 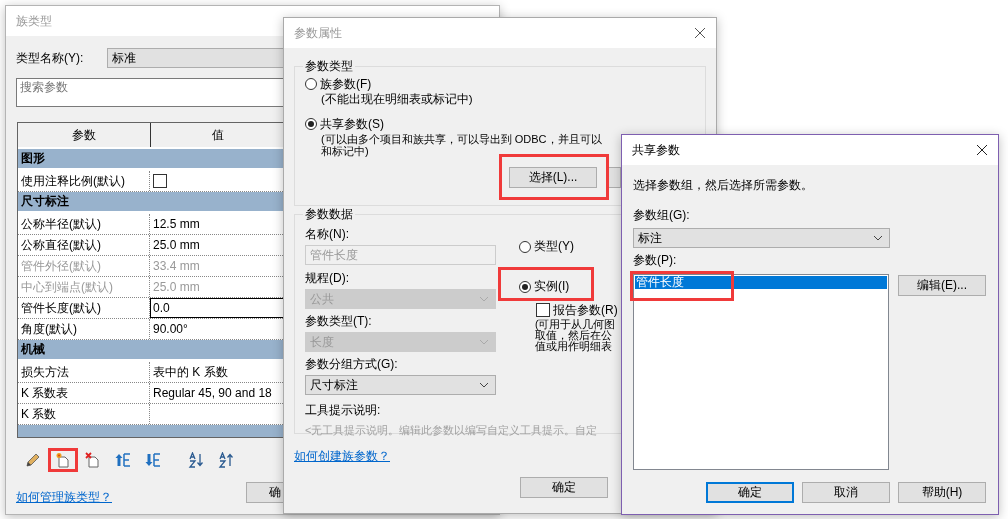 I want to click on table-cell: 管件长度(默认), so click(x=84, y=308).